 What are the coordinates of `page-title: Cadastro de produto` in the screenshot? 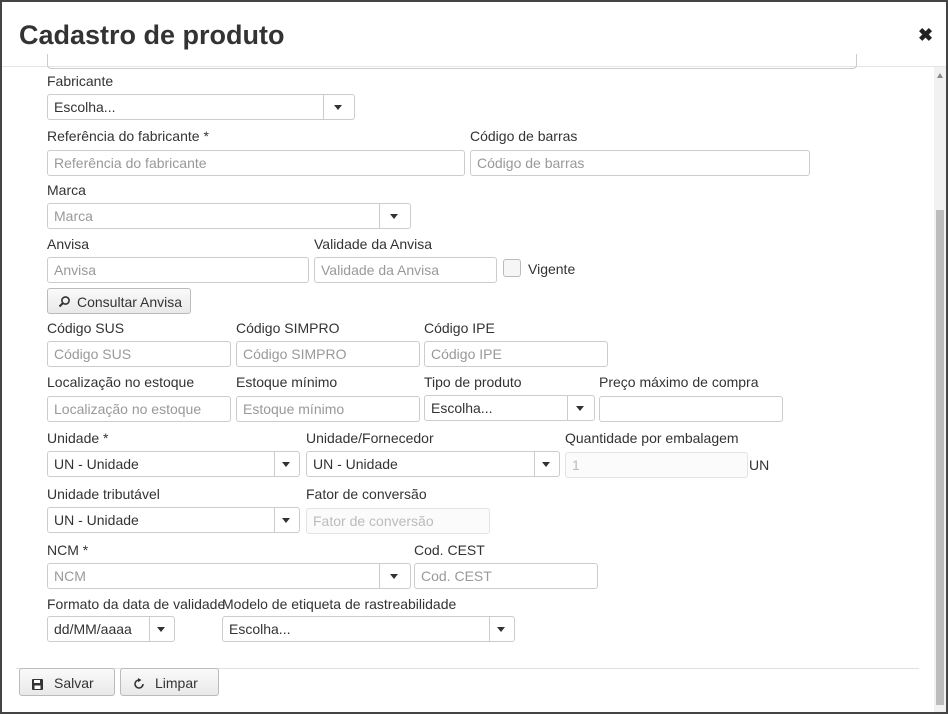 It's located at (152, 35).